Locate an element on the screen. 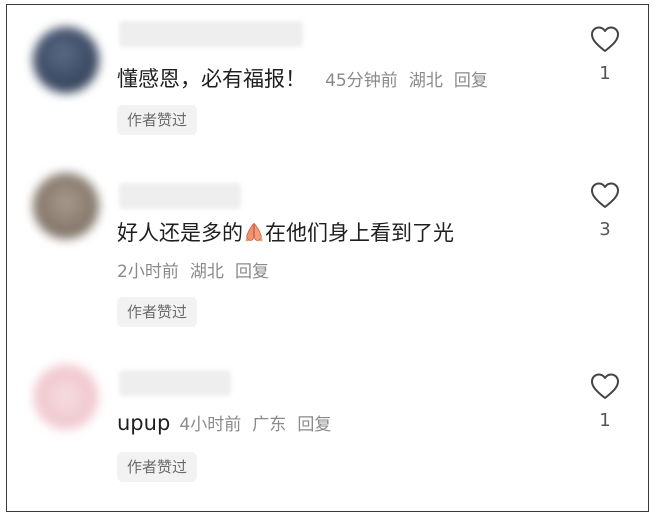 The width and height of the screenshot is (656, 516). comment-line: 好人还是多的 在他们身上看到了光 is located at coordinates (285, 232).